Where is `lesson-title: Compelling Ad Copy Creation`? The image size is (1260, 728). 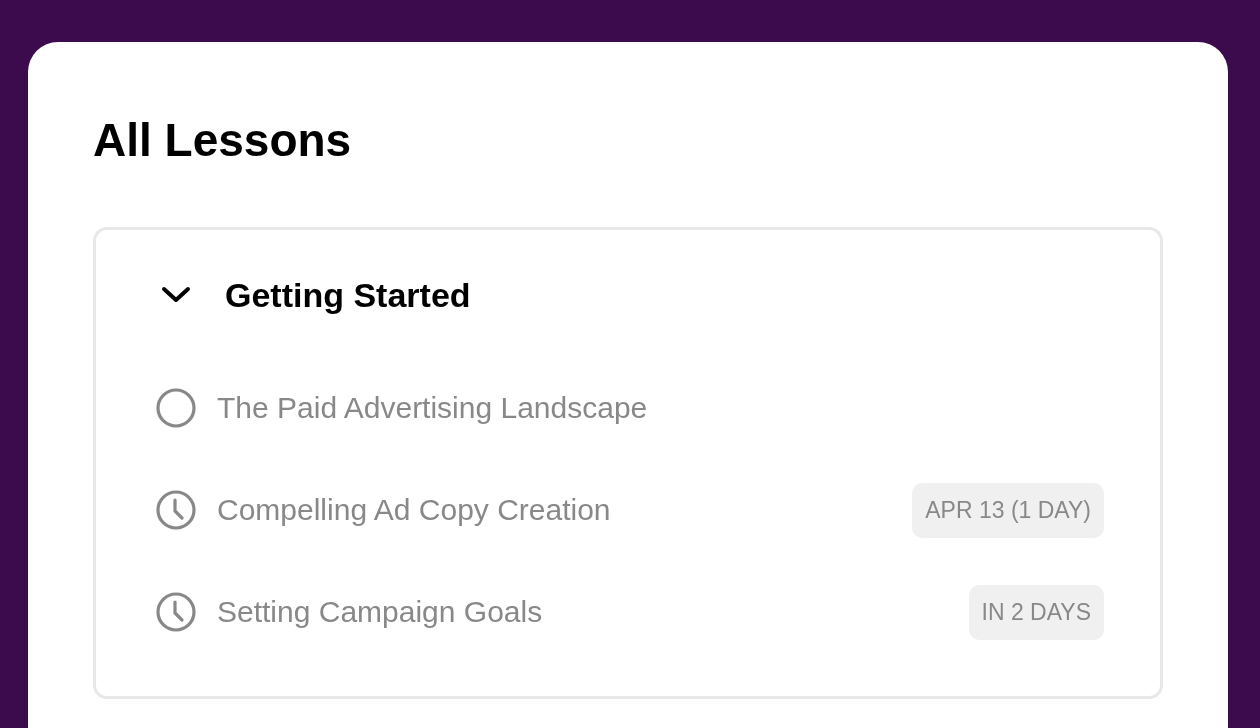
lesson-title: Compelling Ad Copy Creation is located at coordinates (565, 510).